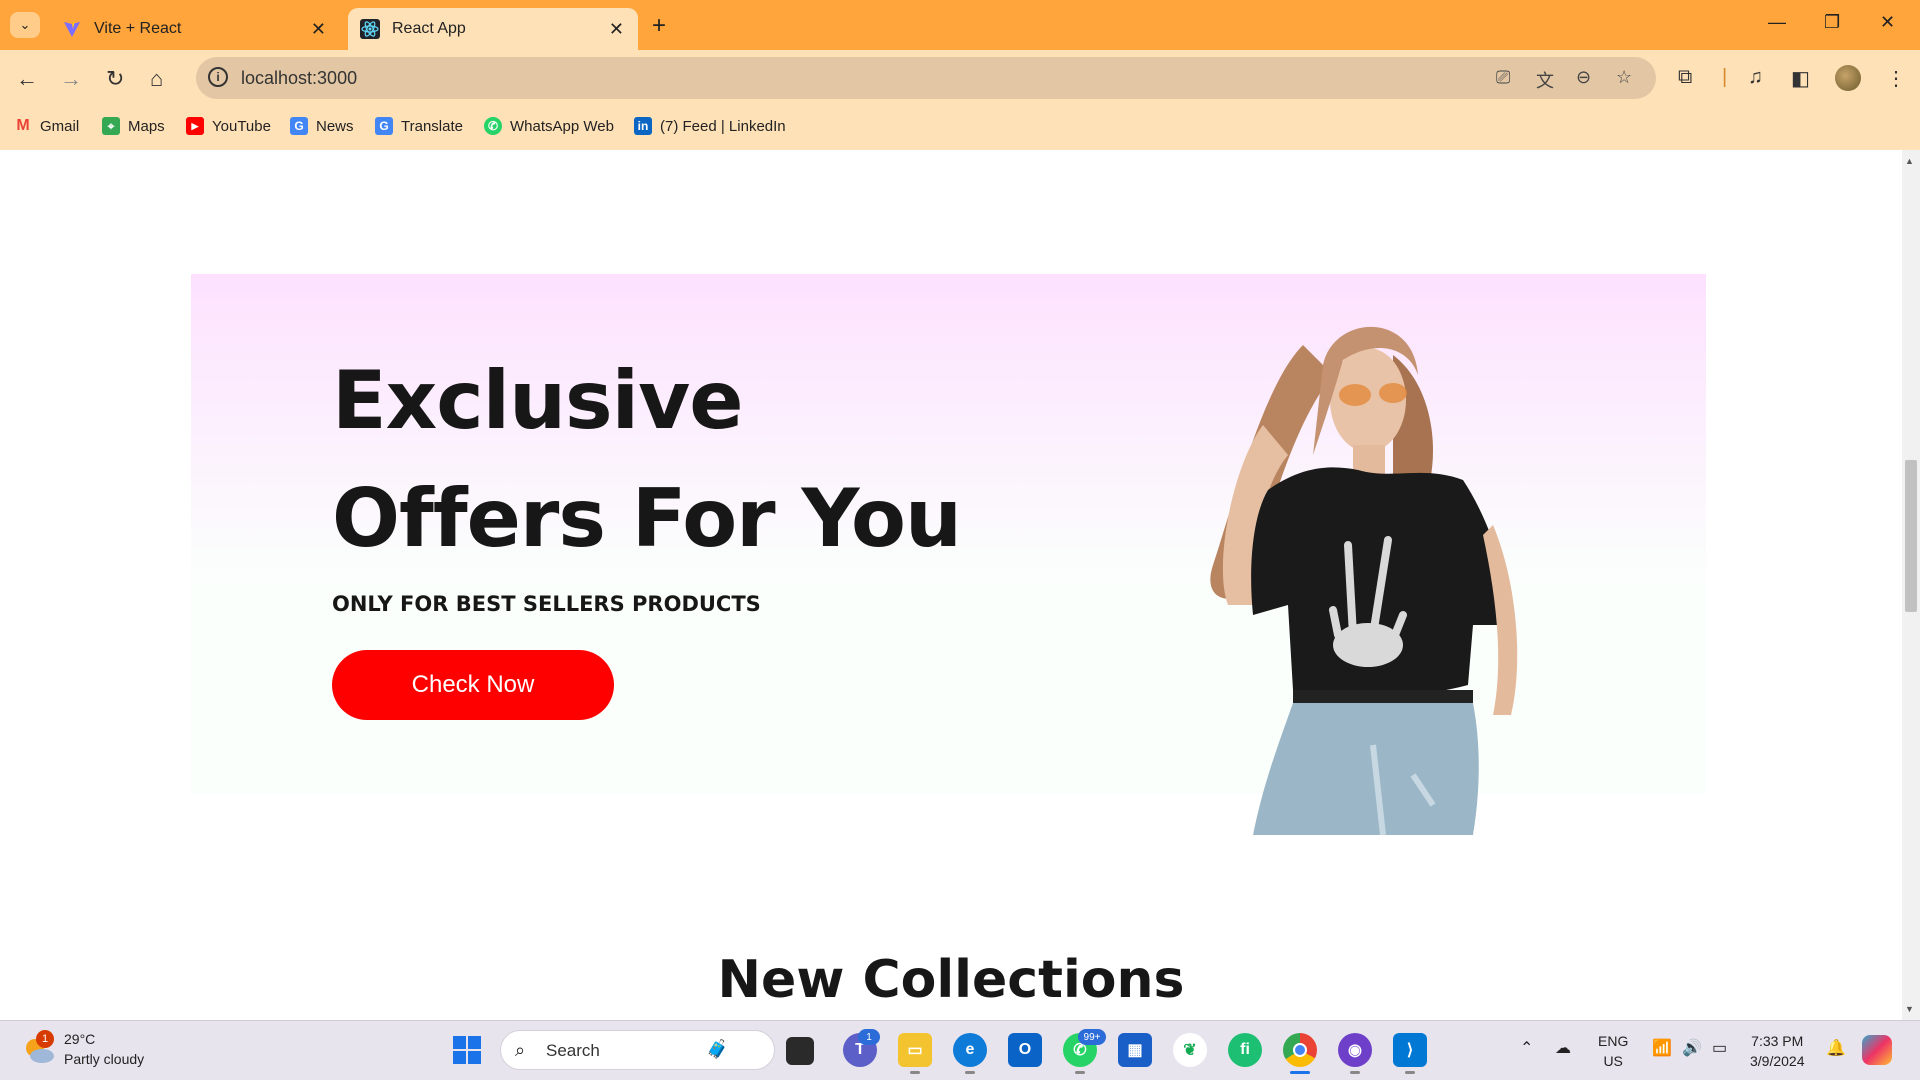 This screenshot has width=1920, height=1080. Describe the element at coordinates (1526, 1049) in the screenshot. I see `tray-overflow-chevron-icon: ⌃` at that location.